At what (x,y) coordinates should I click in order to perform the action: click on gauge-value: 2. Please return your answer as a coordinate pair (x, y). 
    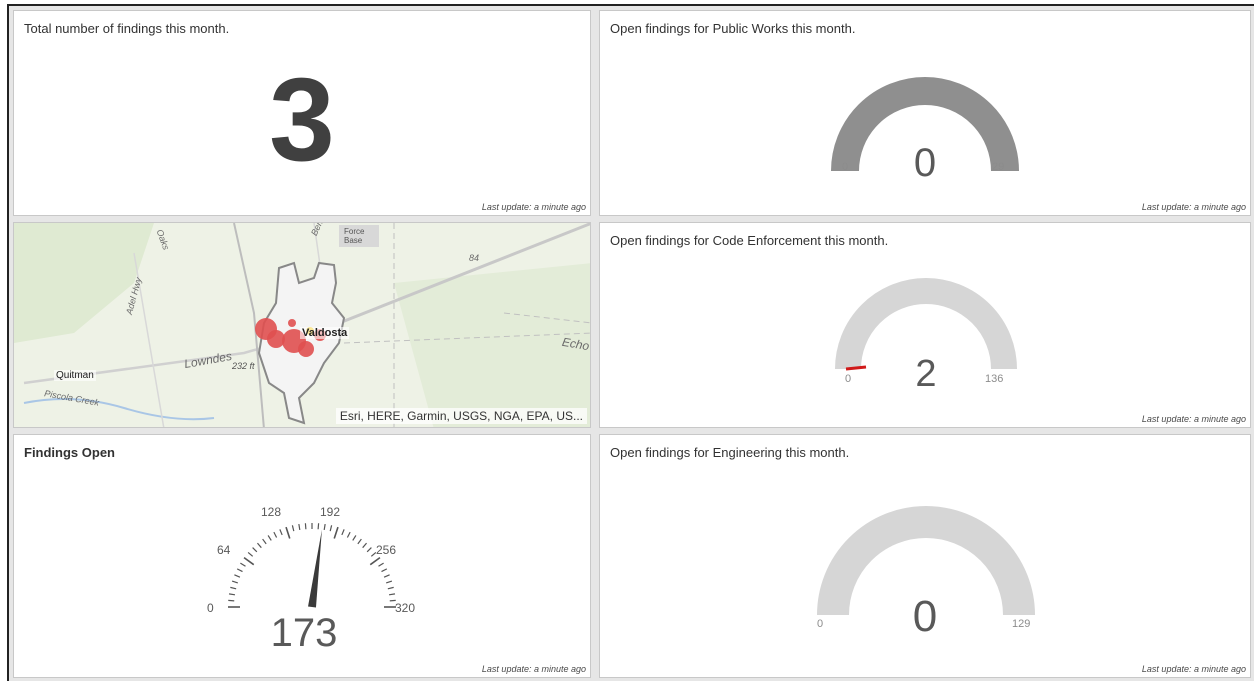
    Looking at the image, I should click on (926, 374).